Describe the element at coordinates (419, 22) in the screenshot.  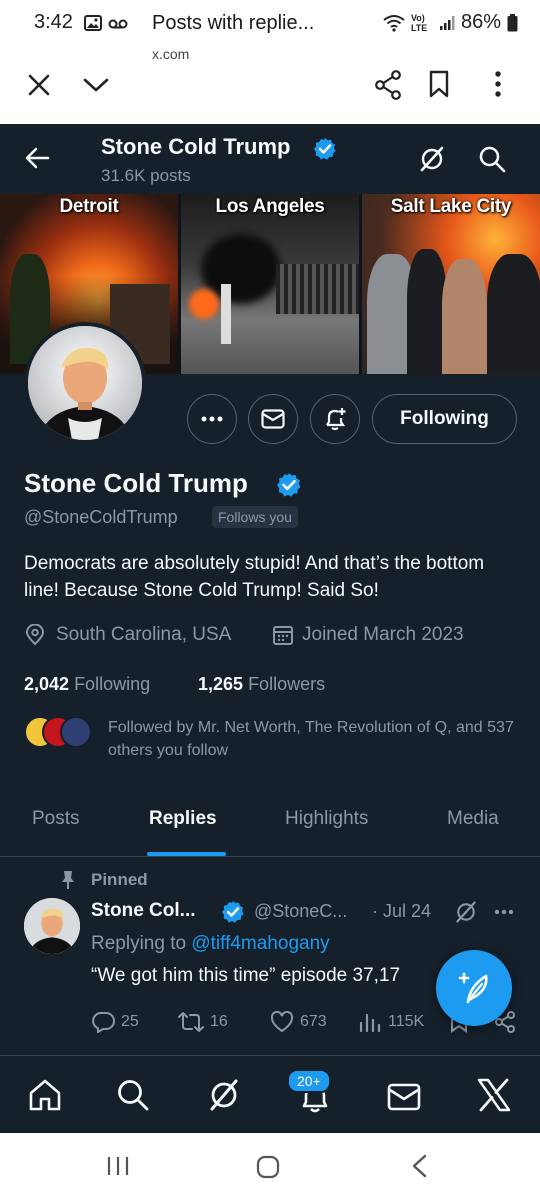
I see `network-type-label: Vo) LTE` at that location.